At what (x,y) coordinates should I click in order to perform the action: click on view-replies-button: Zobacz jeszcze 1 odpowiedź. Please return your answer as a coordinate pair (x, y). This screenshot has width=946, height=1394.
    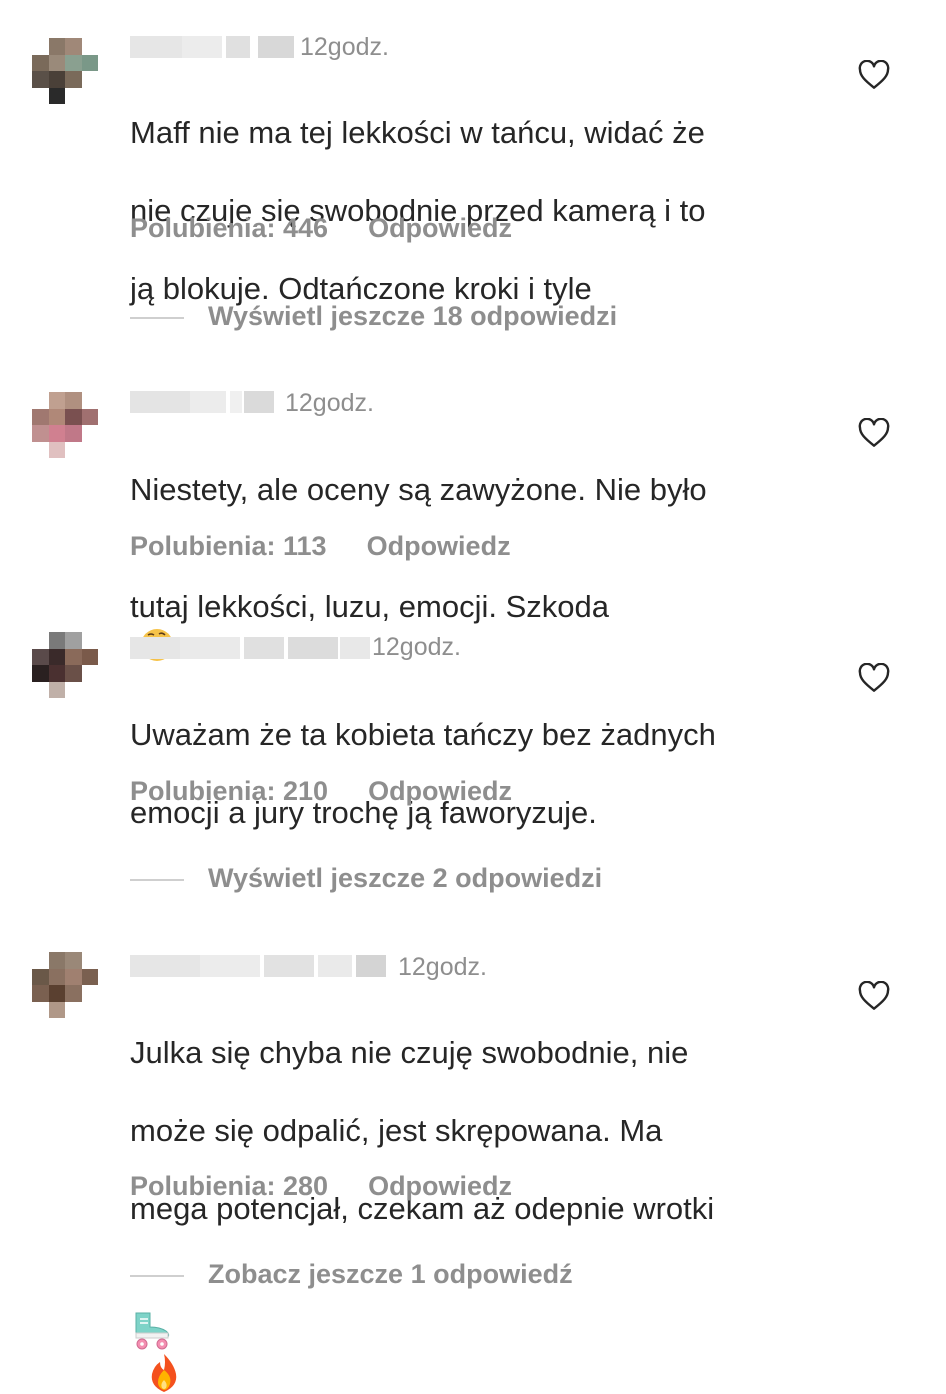
    Looking at the image, I should click on (351, 1274).